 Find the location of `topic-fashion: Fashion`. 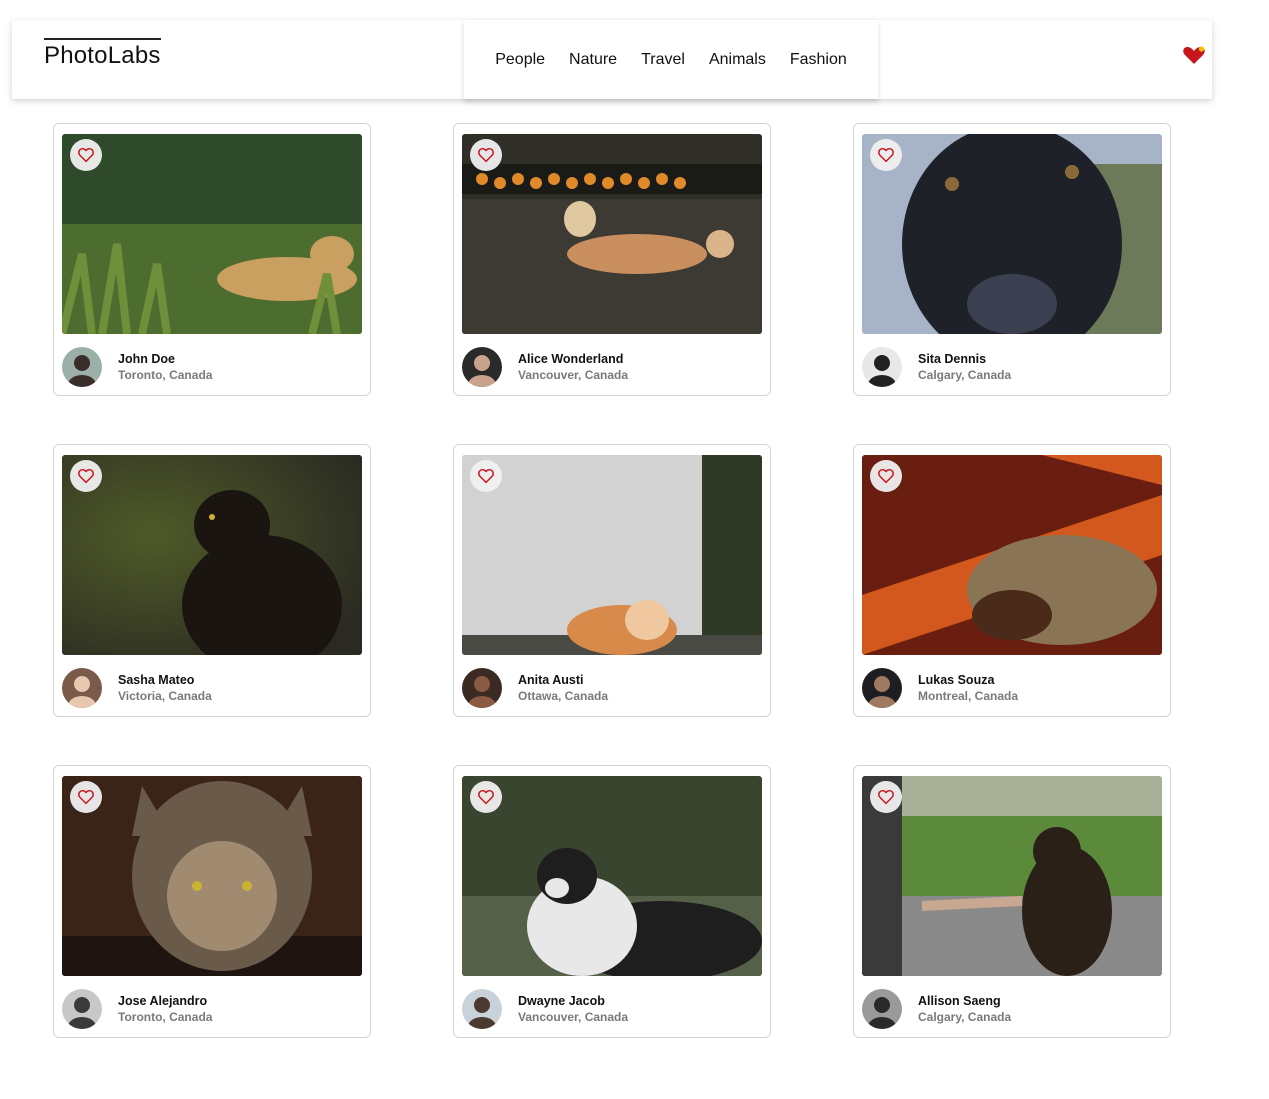

topic-fashion: Fashion is located at coordinates (818, 60).